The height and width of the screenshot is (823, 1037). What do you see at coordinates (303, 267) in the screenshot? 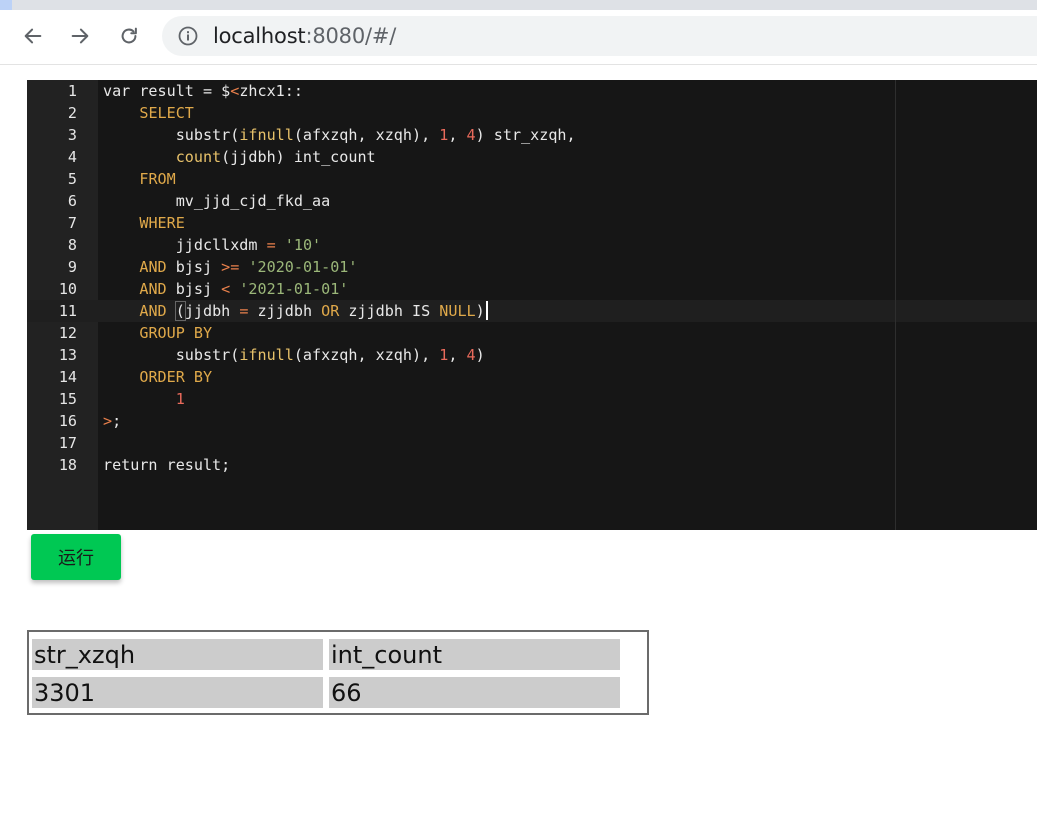
I see `code-token: '2020-01-01'` at bounding box center [303, 267].